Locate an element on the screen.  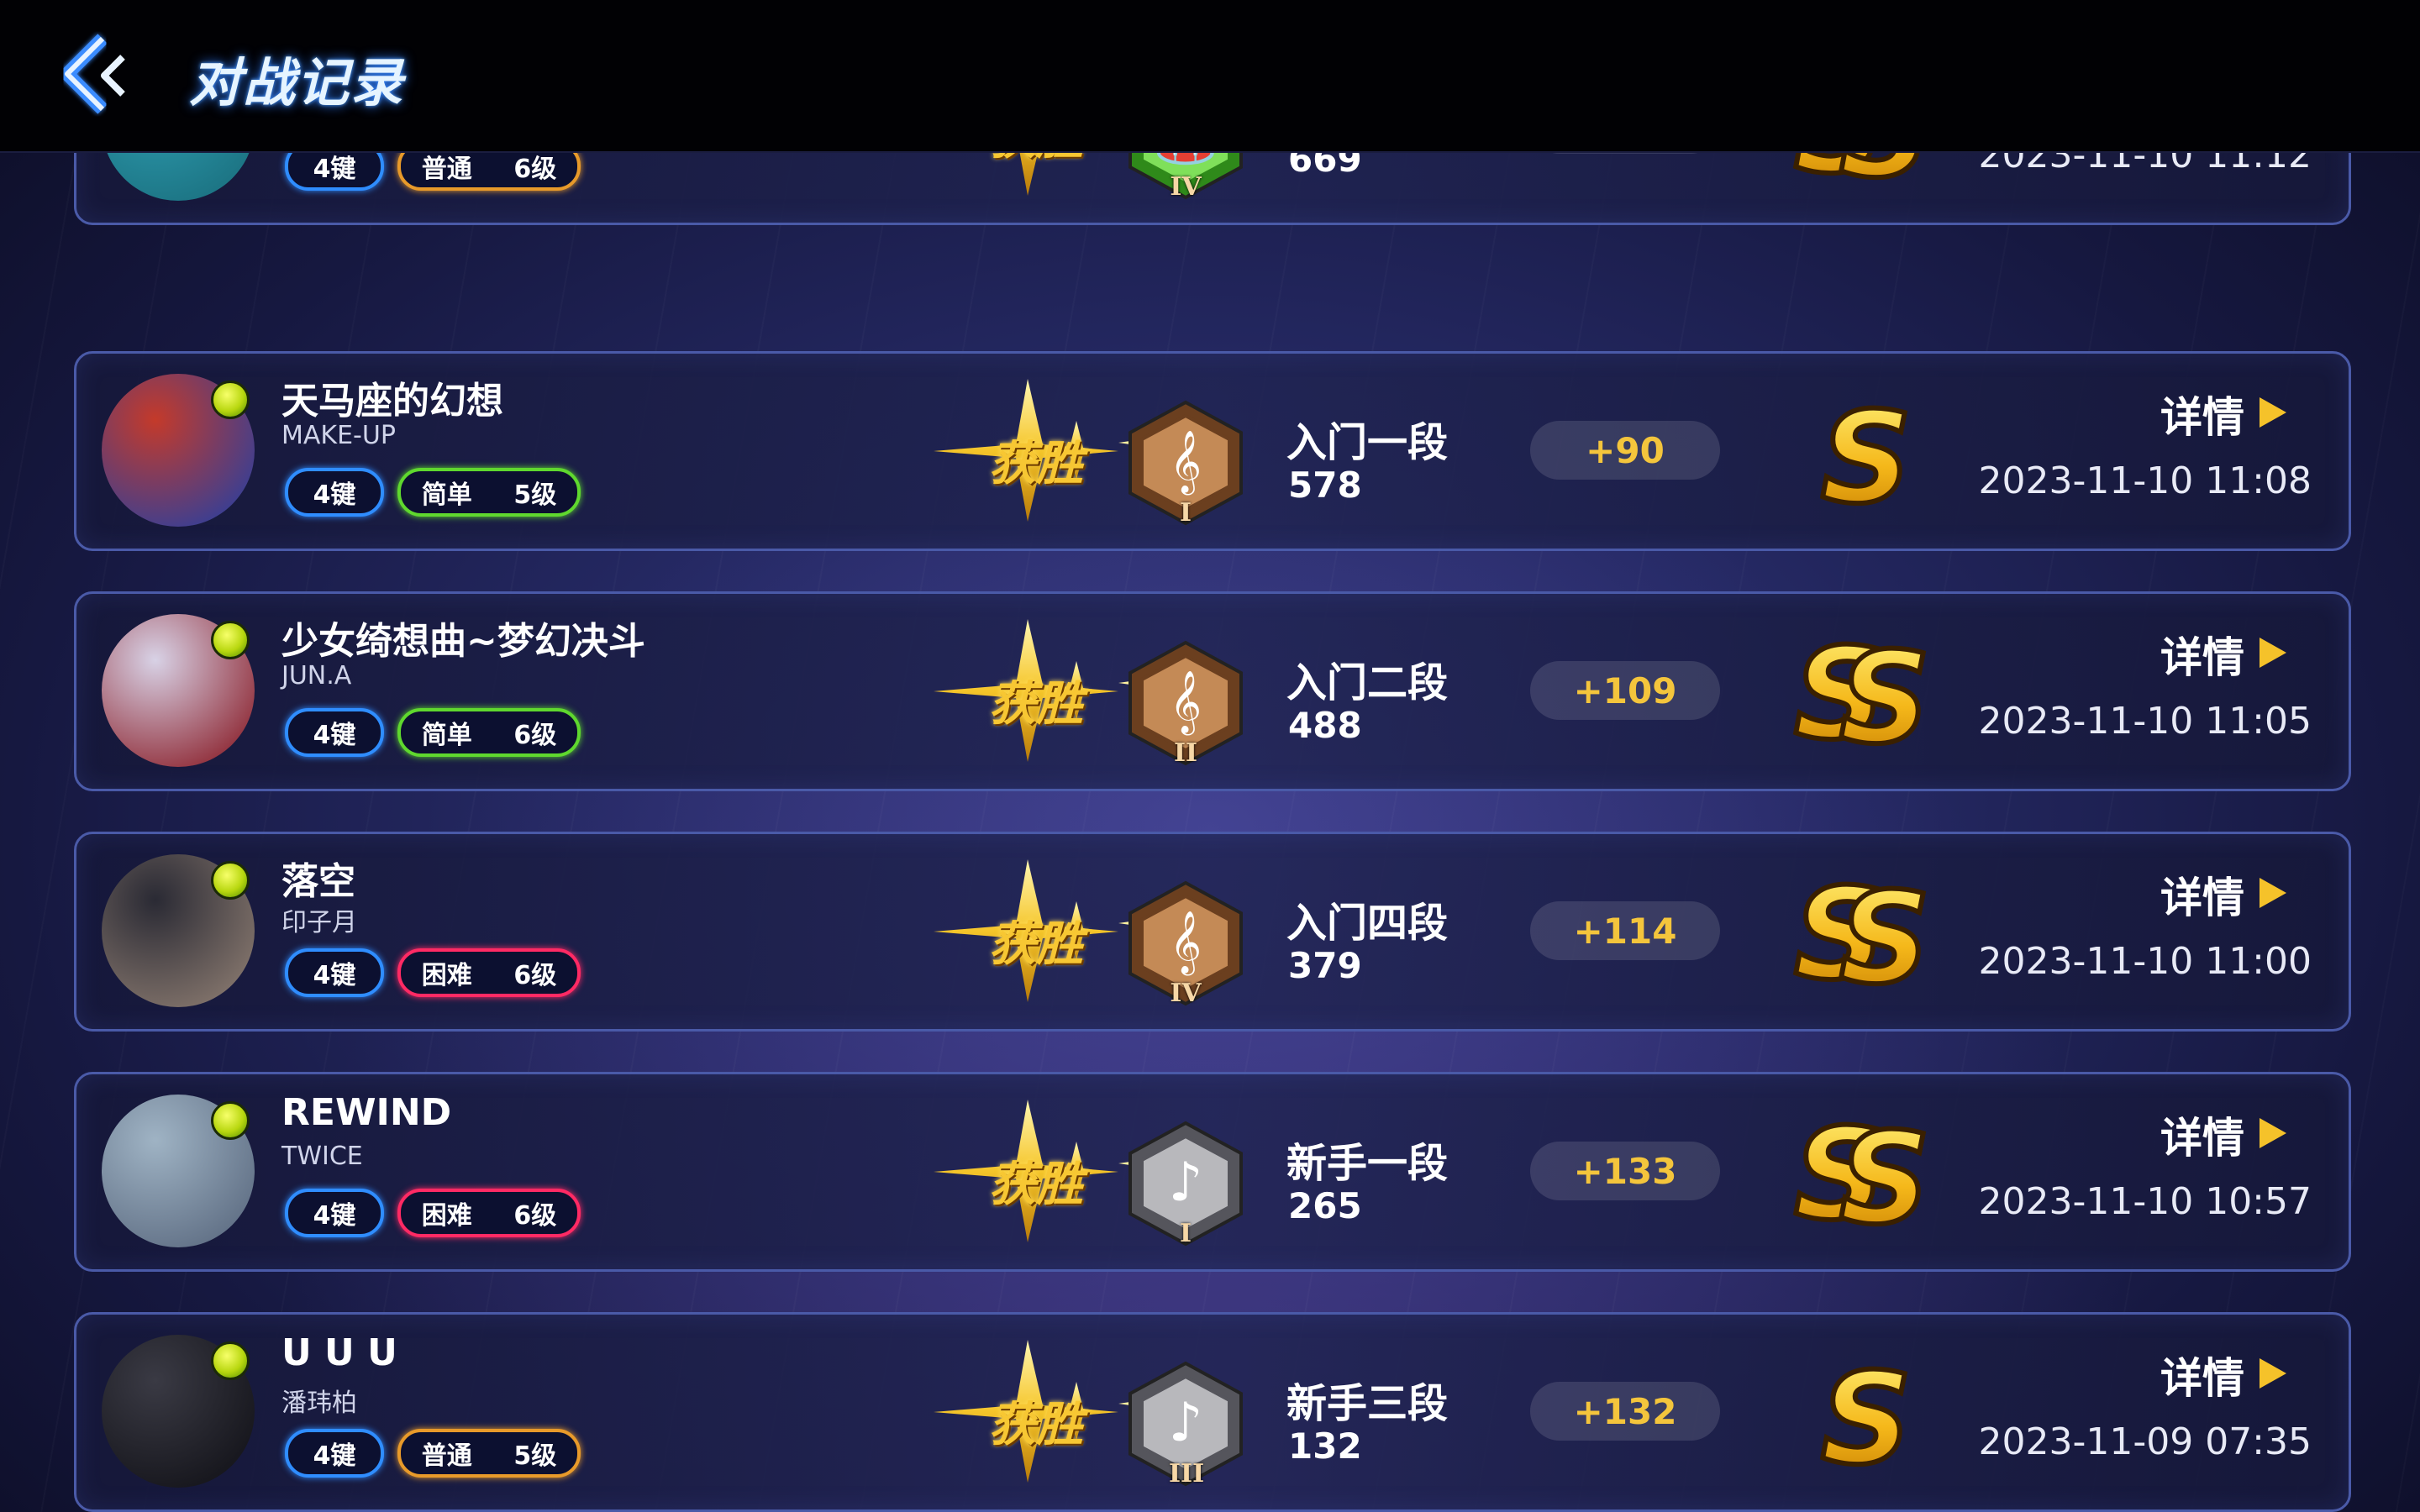
difficulty-badge: 普通 6级 is located at coordinates (489, 171).